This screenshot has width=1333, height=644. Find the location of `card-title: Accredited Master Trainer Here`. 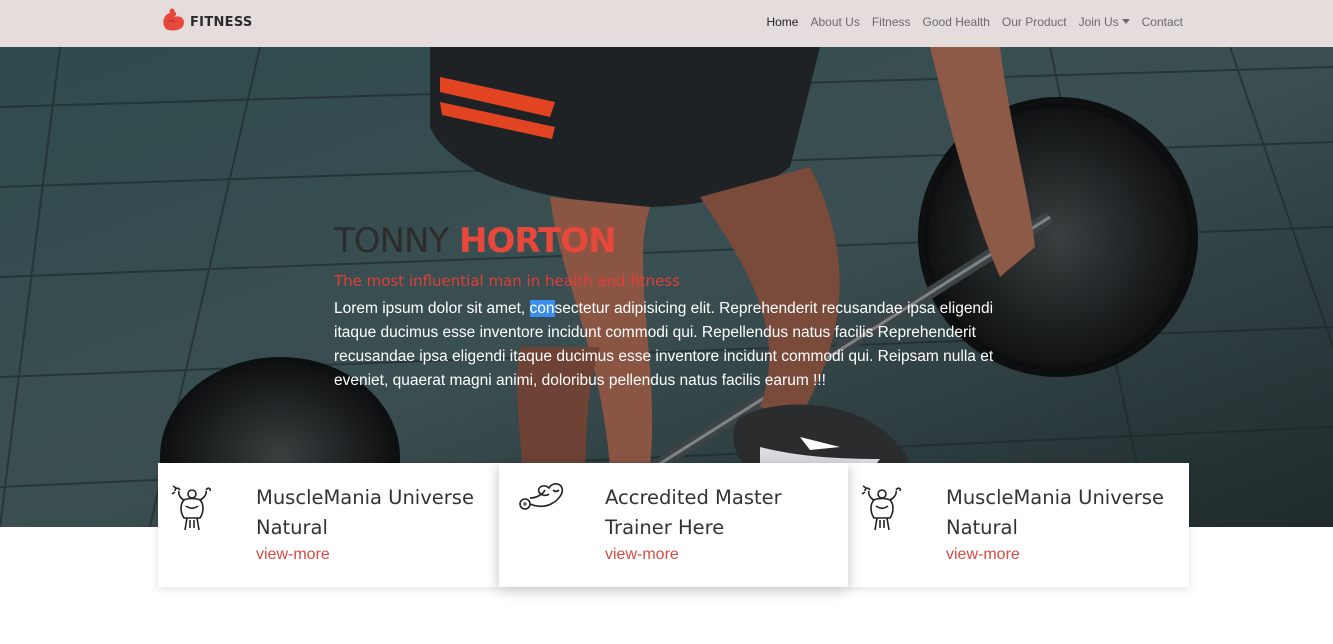

card-title: Accredited Master Trainer Here is located at coordinates (693, 512).